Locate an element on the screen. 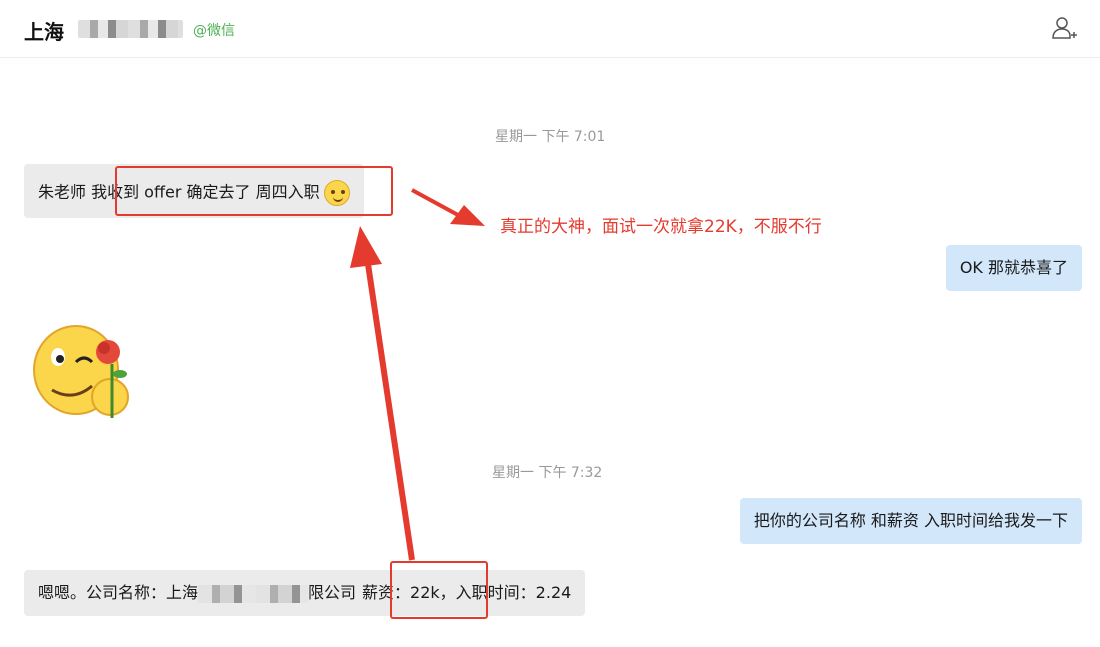 This screenshot has height=647, width=1100. blurred-company-name is located at coordinates (253, 593).